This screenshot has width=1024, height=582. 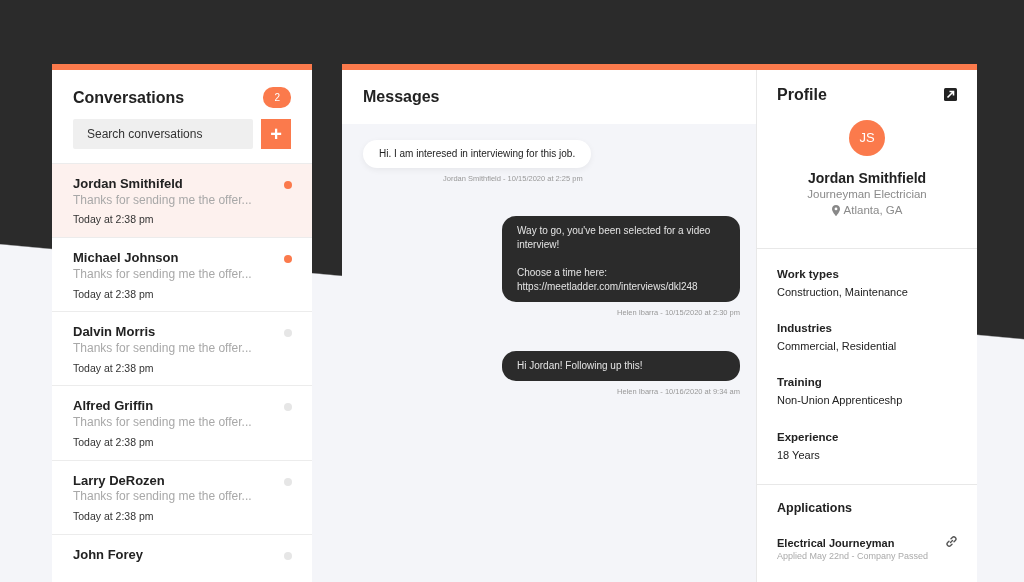 What do you see at coordinates (621, 365) in the screenshot?
I see `message-bubble: Hi Jordan! Following up this!` at bounding box center [621, 365].